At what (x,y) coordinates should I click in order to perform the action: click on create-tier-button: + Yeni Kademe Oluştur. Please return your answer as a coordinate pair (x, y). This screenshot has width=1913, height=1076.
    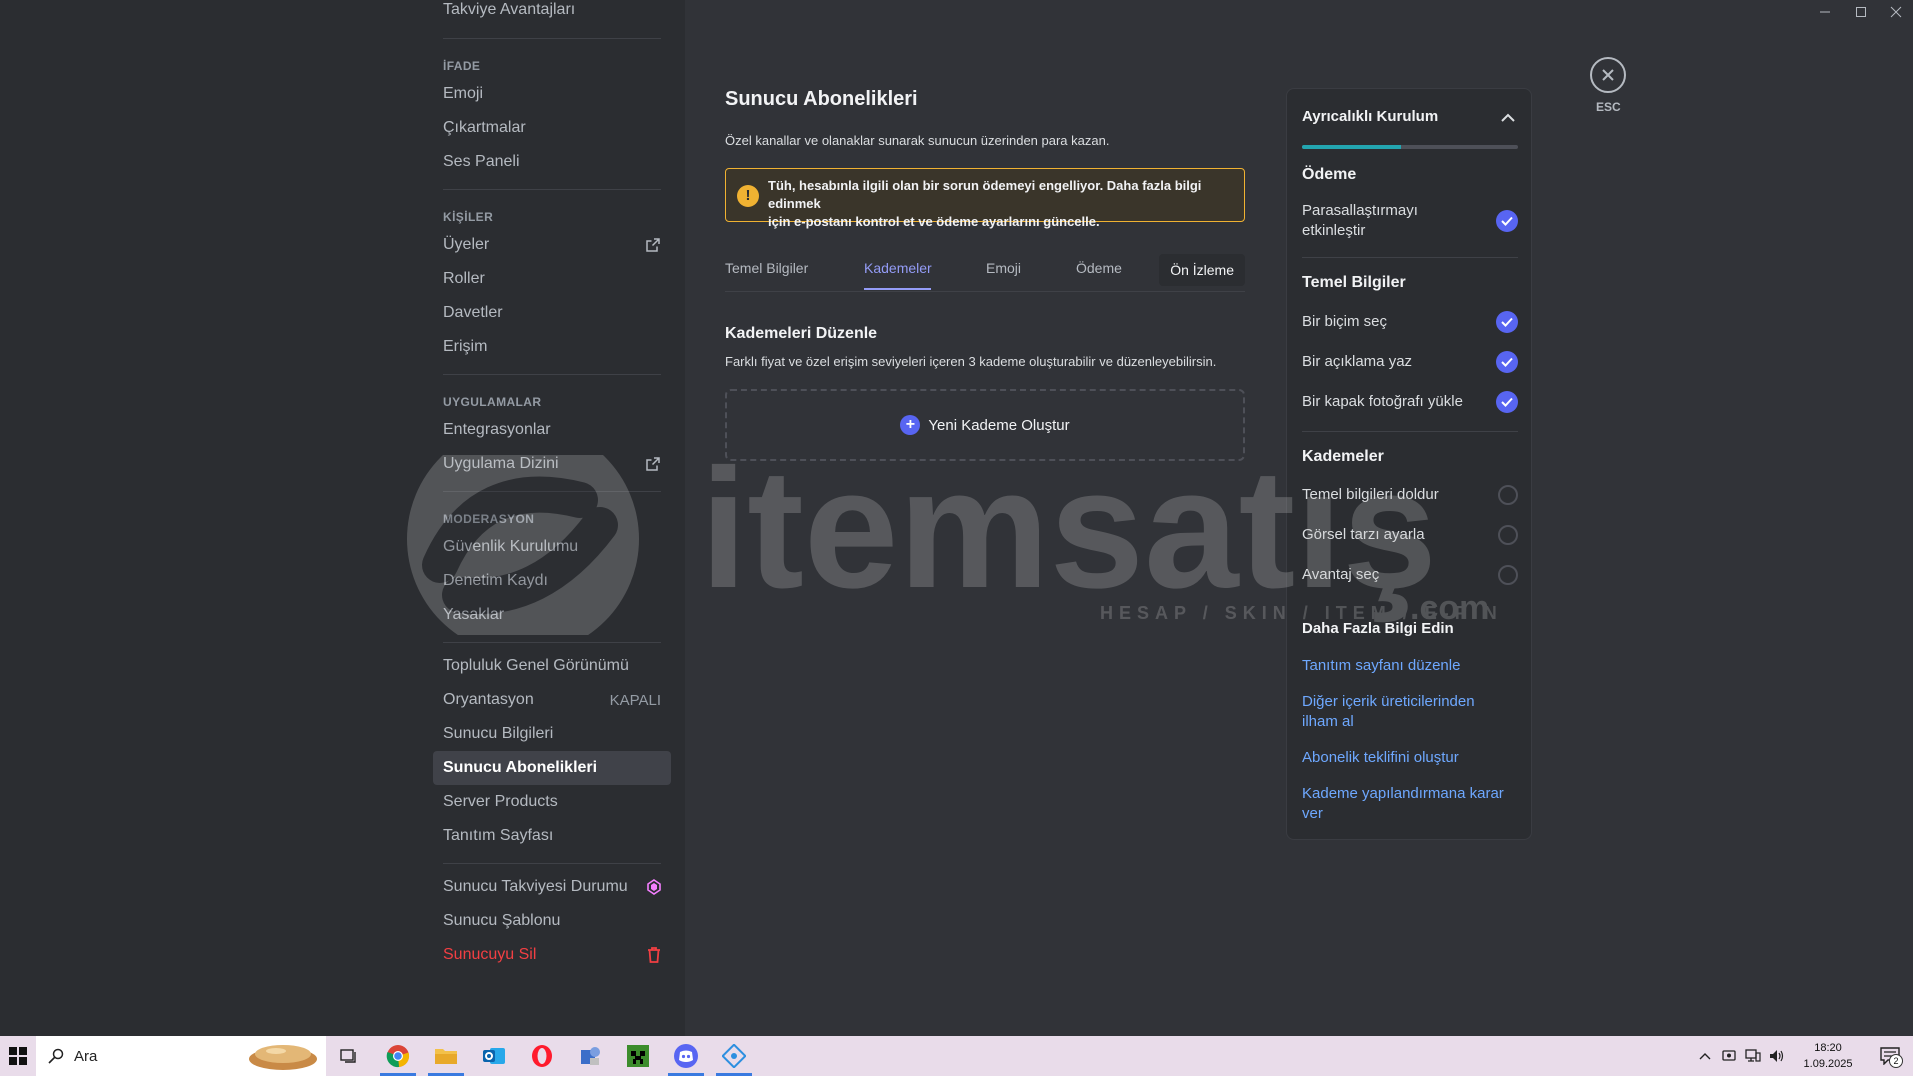
    Looking at the image, I should click on (985, 425).